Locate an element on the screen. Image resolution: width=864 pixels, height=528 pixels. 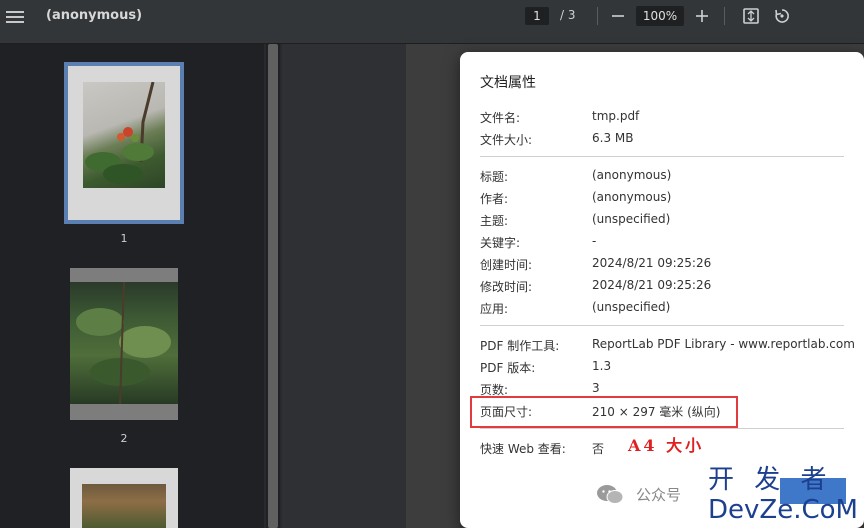
property-key: 文件名: is located at coordinates (500, 118).